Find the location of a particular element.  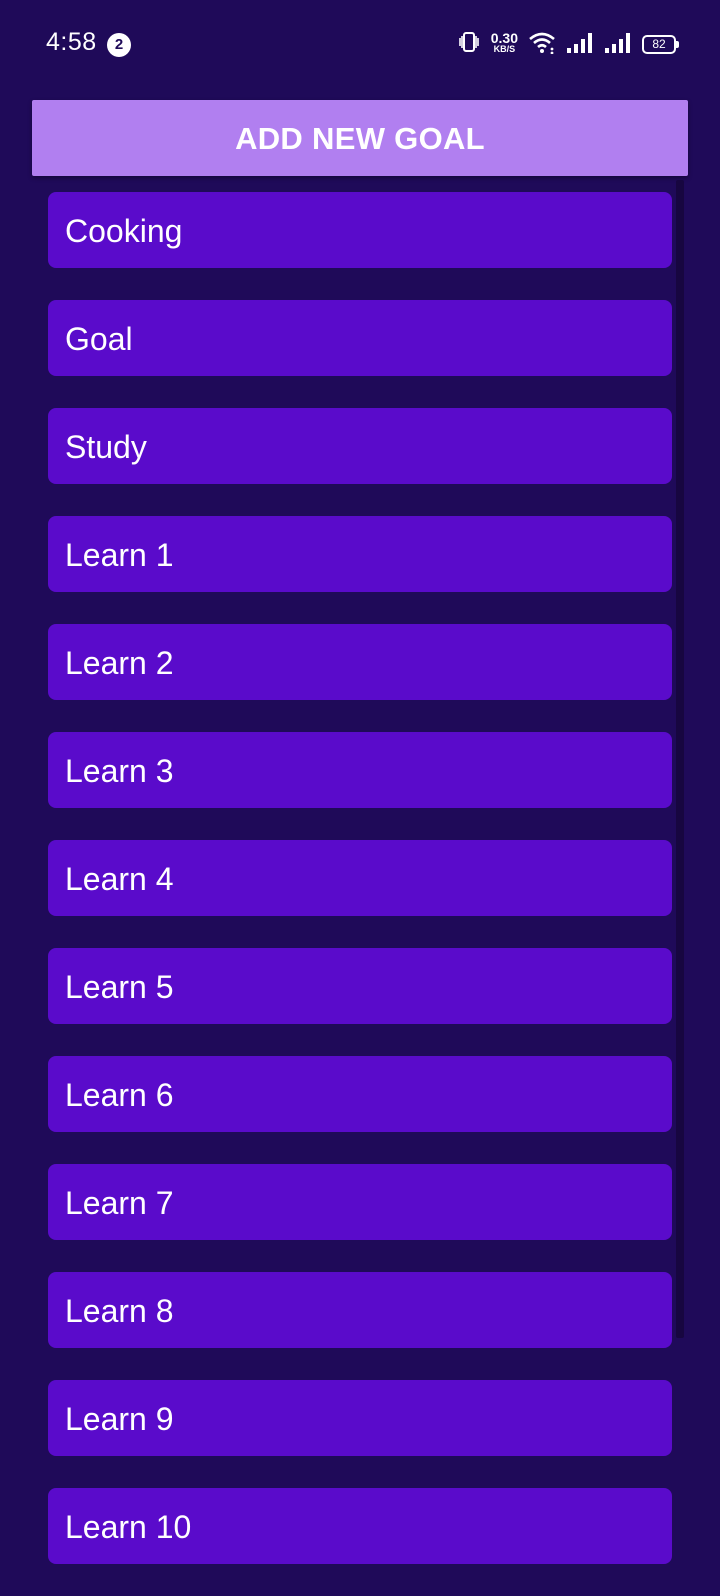

goal-list-item: Learn 7 is located at coordinates (360, 1202).